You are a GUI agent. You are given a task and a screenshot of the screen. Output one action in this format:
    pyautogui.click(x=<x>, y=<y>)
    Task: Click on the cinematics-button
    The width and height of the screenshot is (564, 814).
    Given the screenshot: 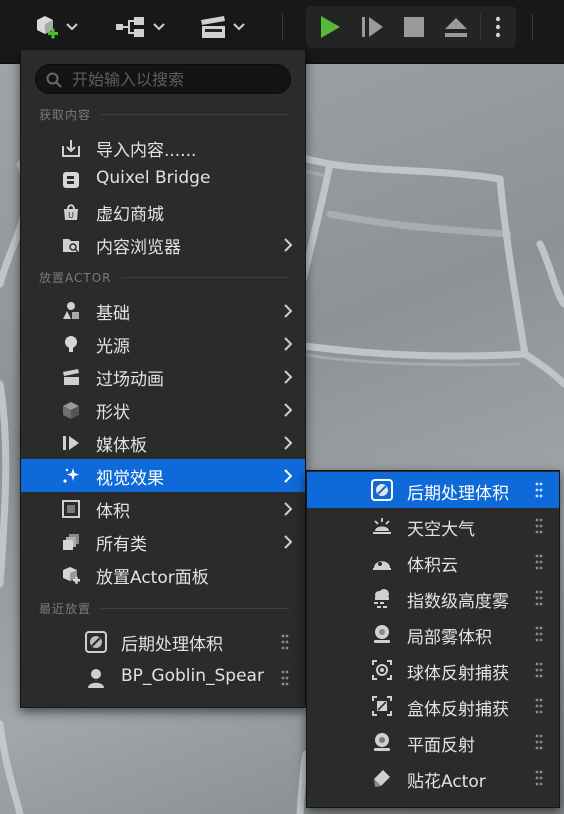 What is the action you would take?
    pyautogui.click(x=222, y=27)
    